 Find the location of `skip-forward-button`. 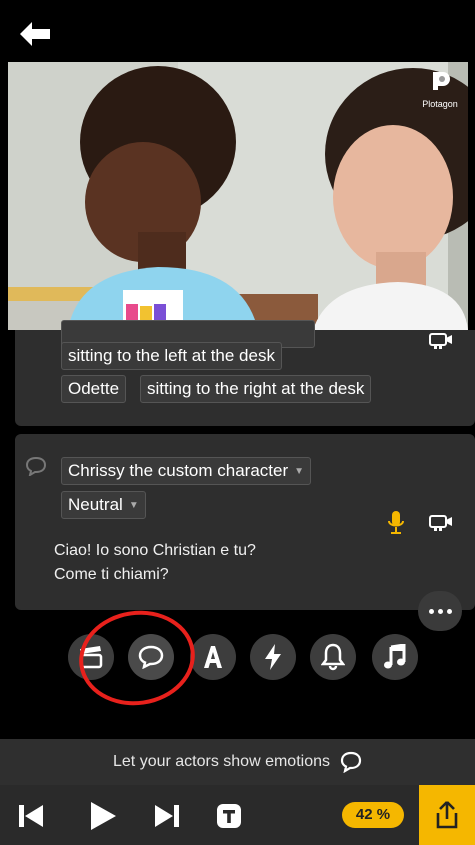

skip-forward-button is located at coordinates (167, 816).